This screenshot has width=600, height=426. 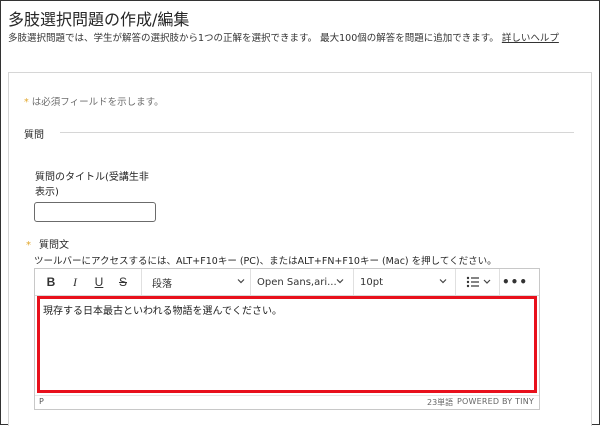 I want to click on question-text-label-text: 質問文, so click(x=54, y=245).